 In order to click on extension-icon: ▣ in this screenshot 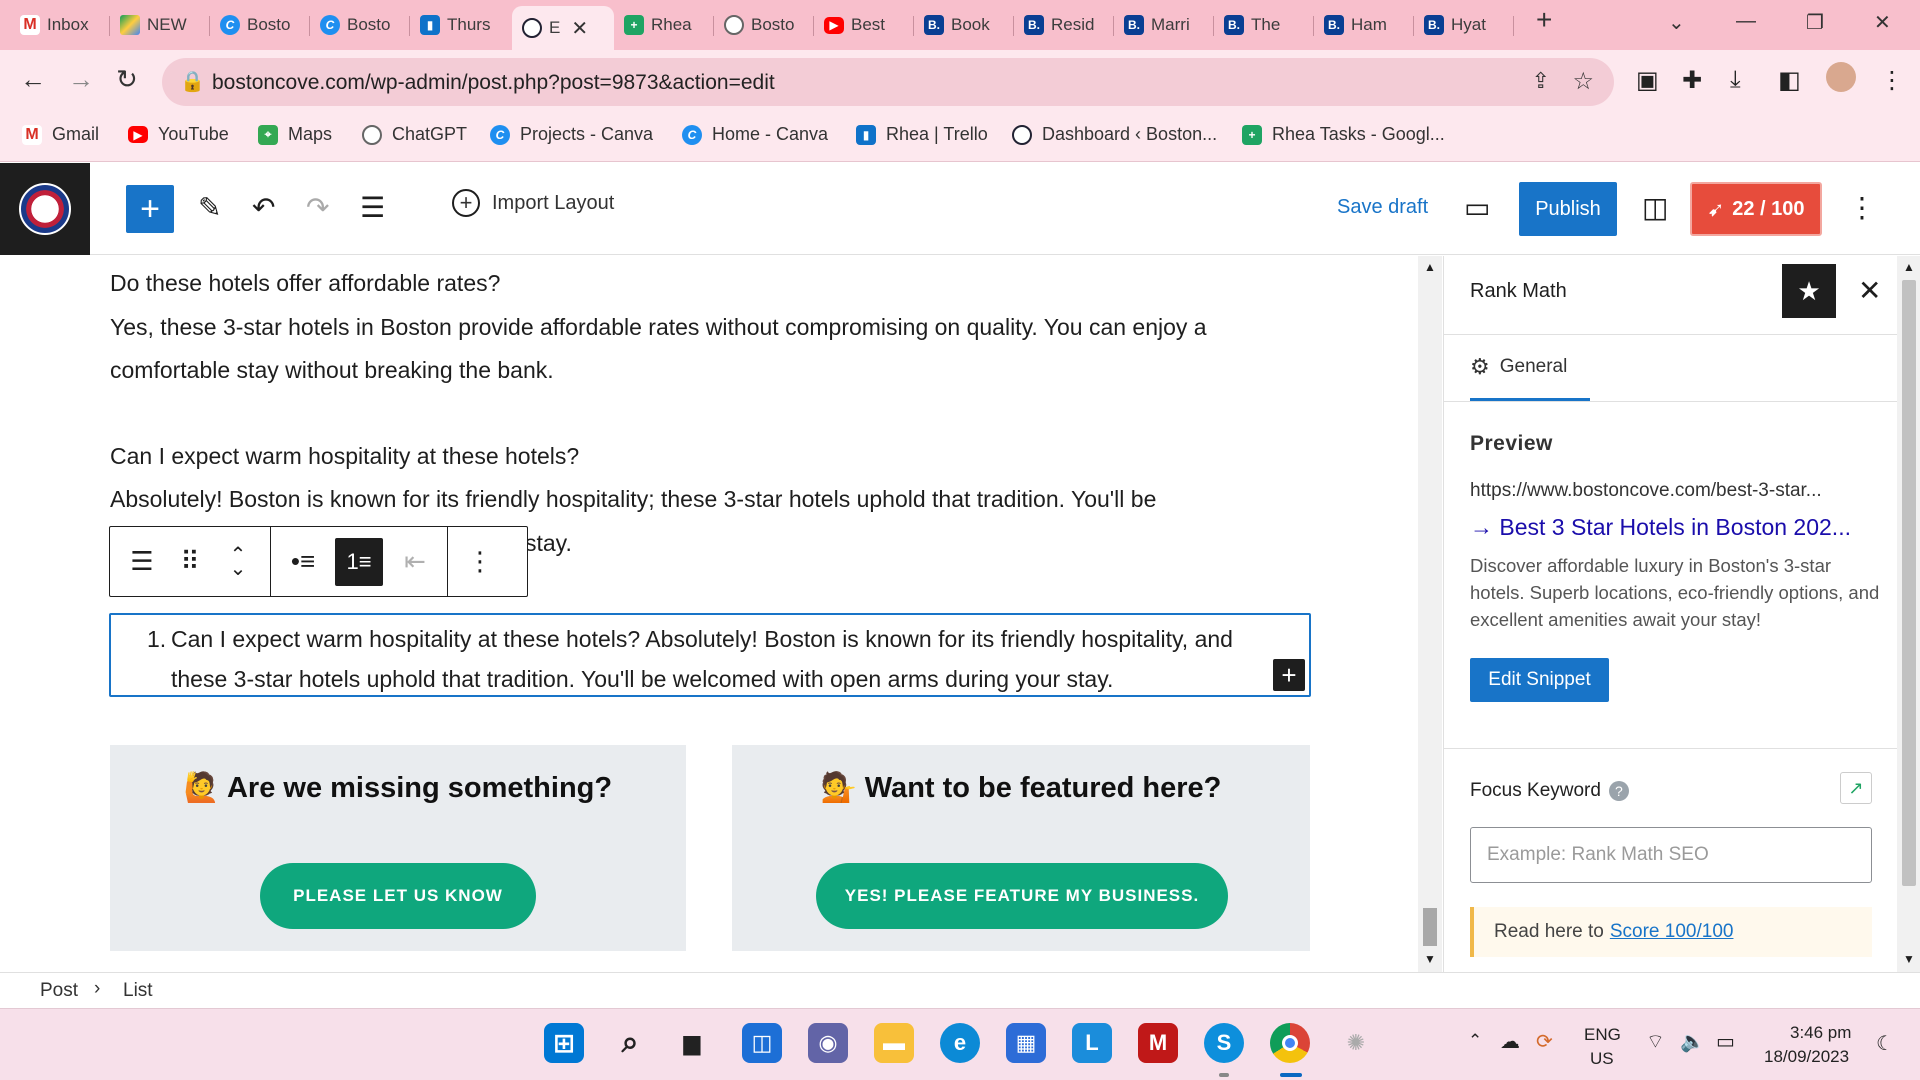, I will do `click(1647, 80)`.